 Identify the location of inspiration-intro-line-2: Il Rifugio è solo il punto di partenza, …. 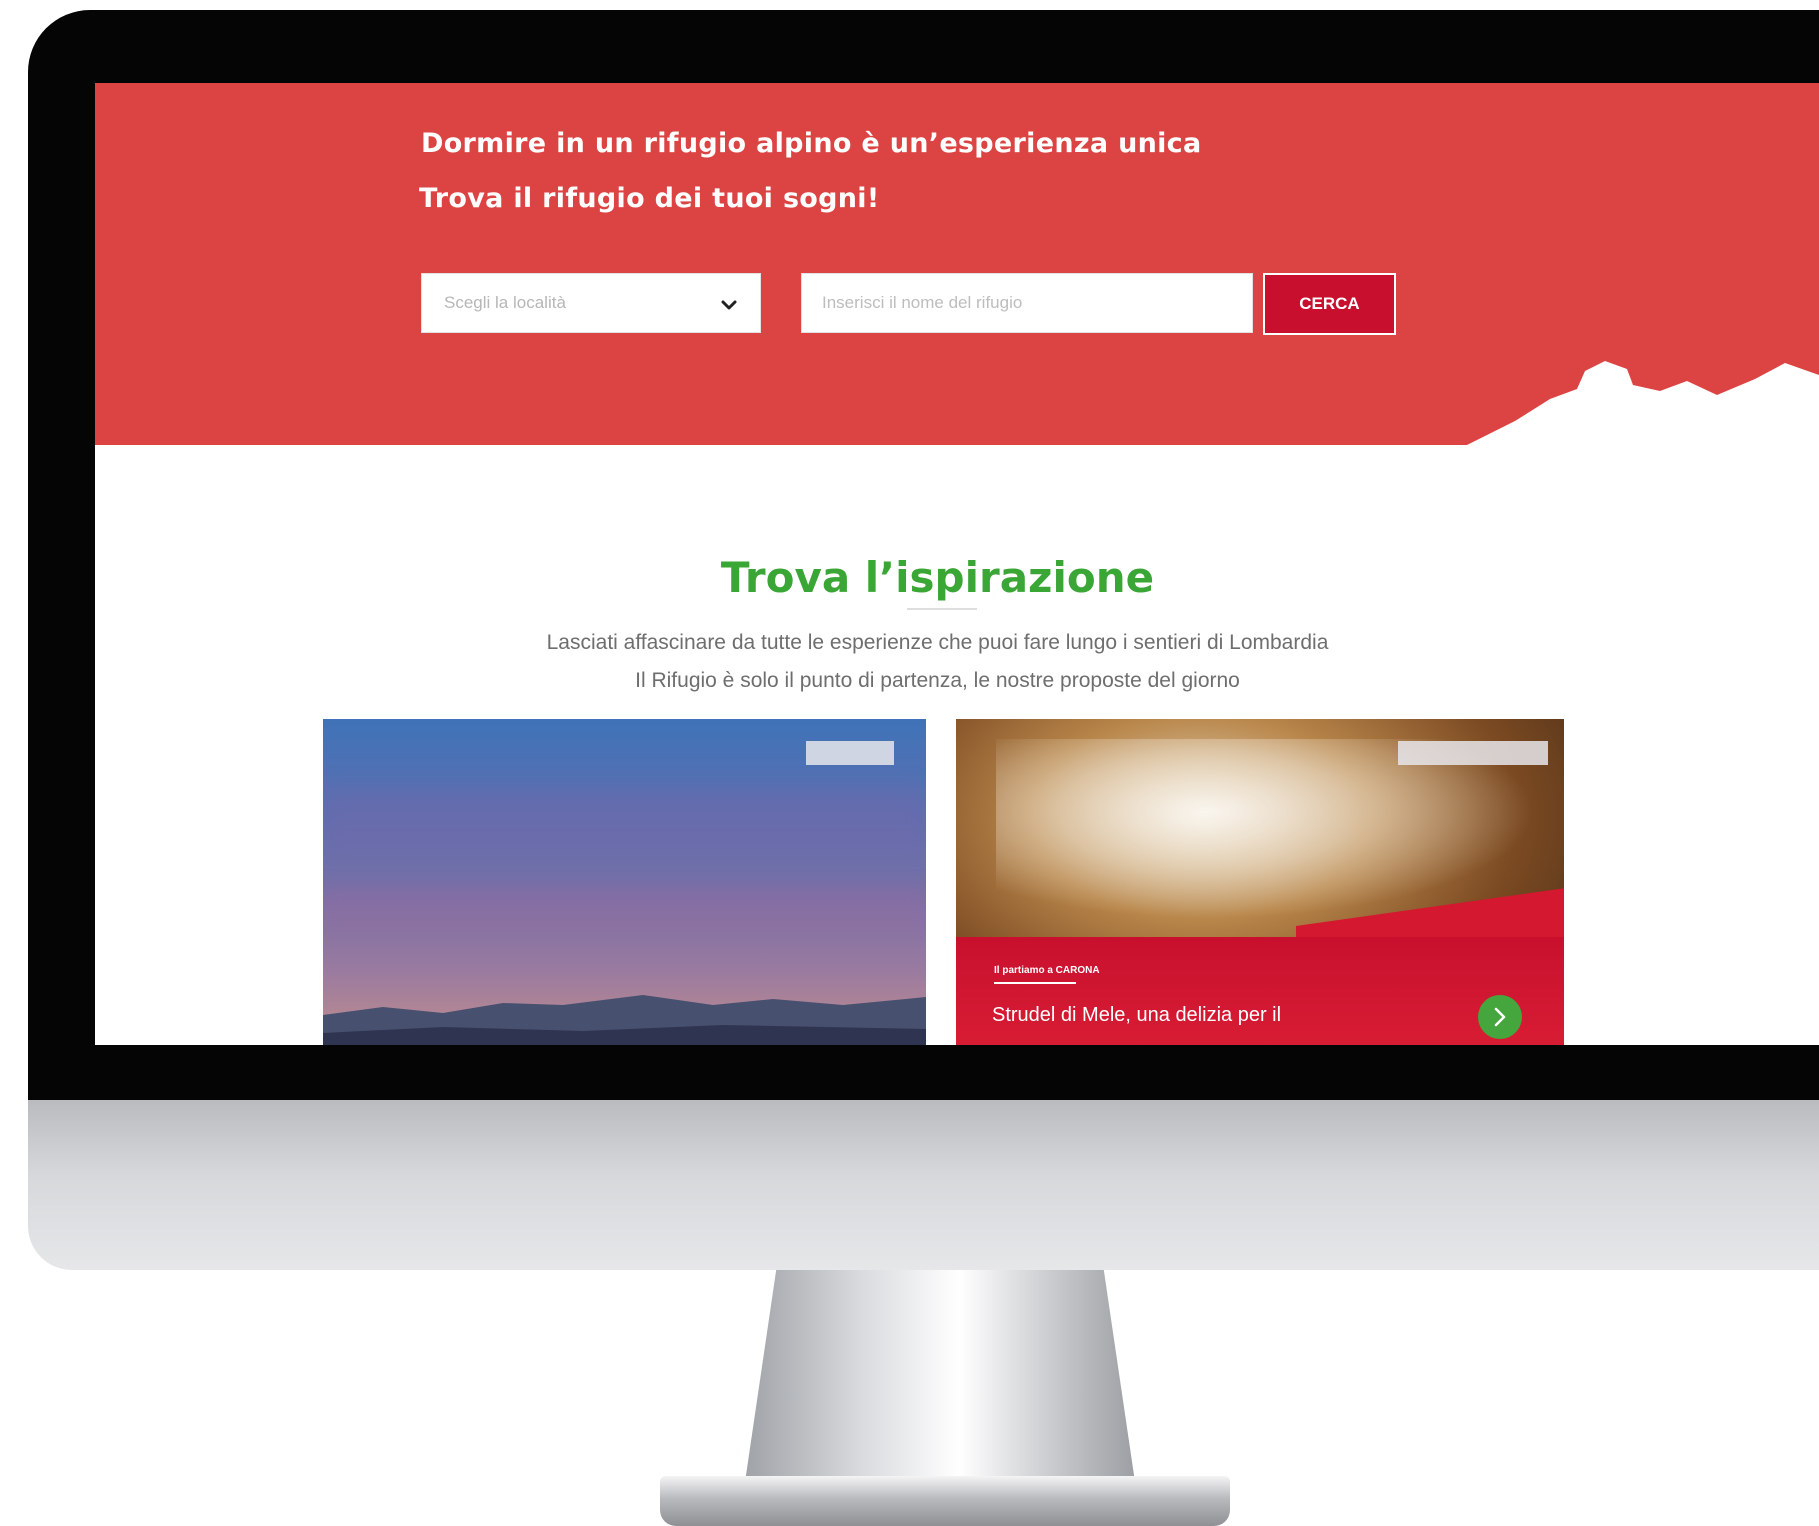
(937, 680).